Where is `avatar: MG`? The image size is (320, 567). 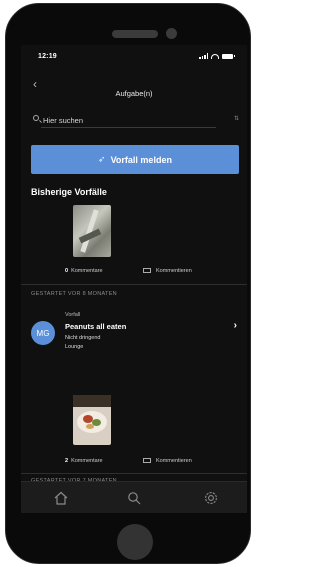
avatar: MG is located at coordinates (43, 333).